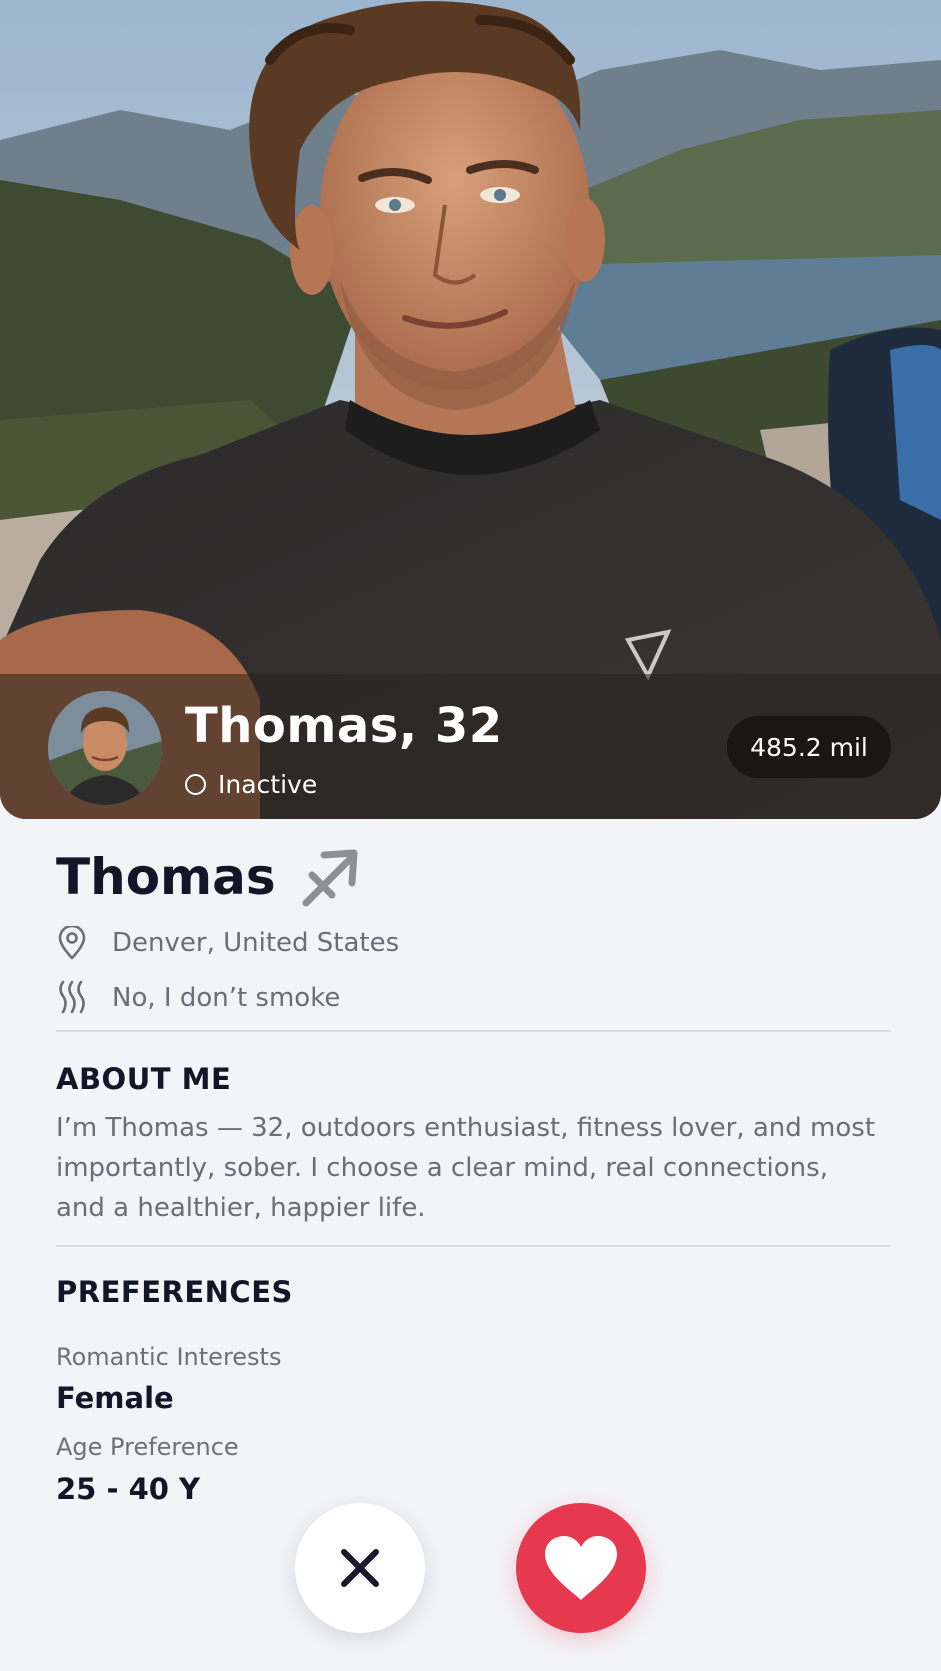 The image size is (941, 1671). I want to click on smoking-text: No, I don’t smoke, so click(226, 998).